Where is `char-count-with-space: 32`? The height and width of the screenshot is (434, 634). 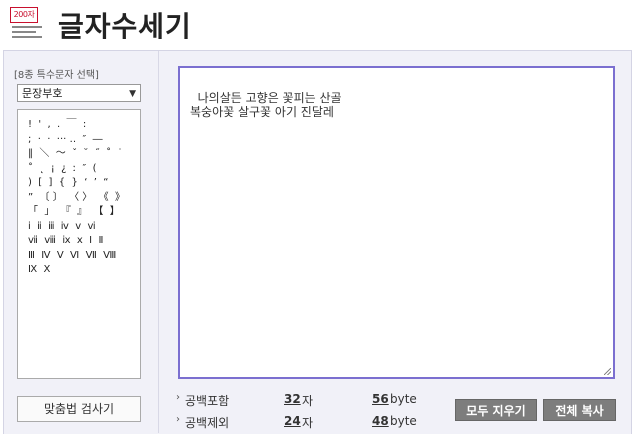 char-count-with-space: 32 is located at coordinates (292, 399).